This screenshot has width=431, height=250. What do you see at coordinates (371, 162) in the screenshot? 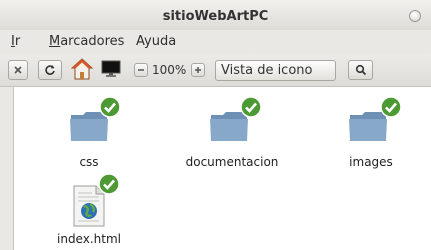
I see `file-label: images` at bounding box center [371, 162].